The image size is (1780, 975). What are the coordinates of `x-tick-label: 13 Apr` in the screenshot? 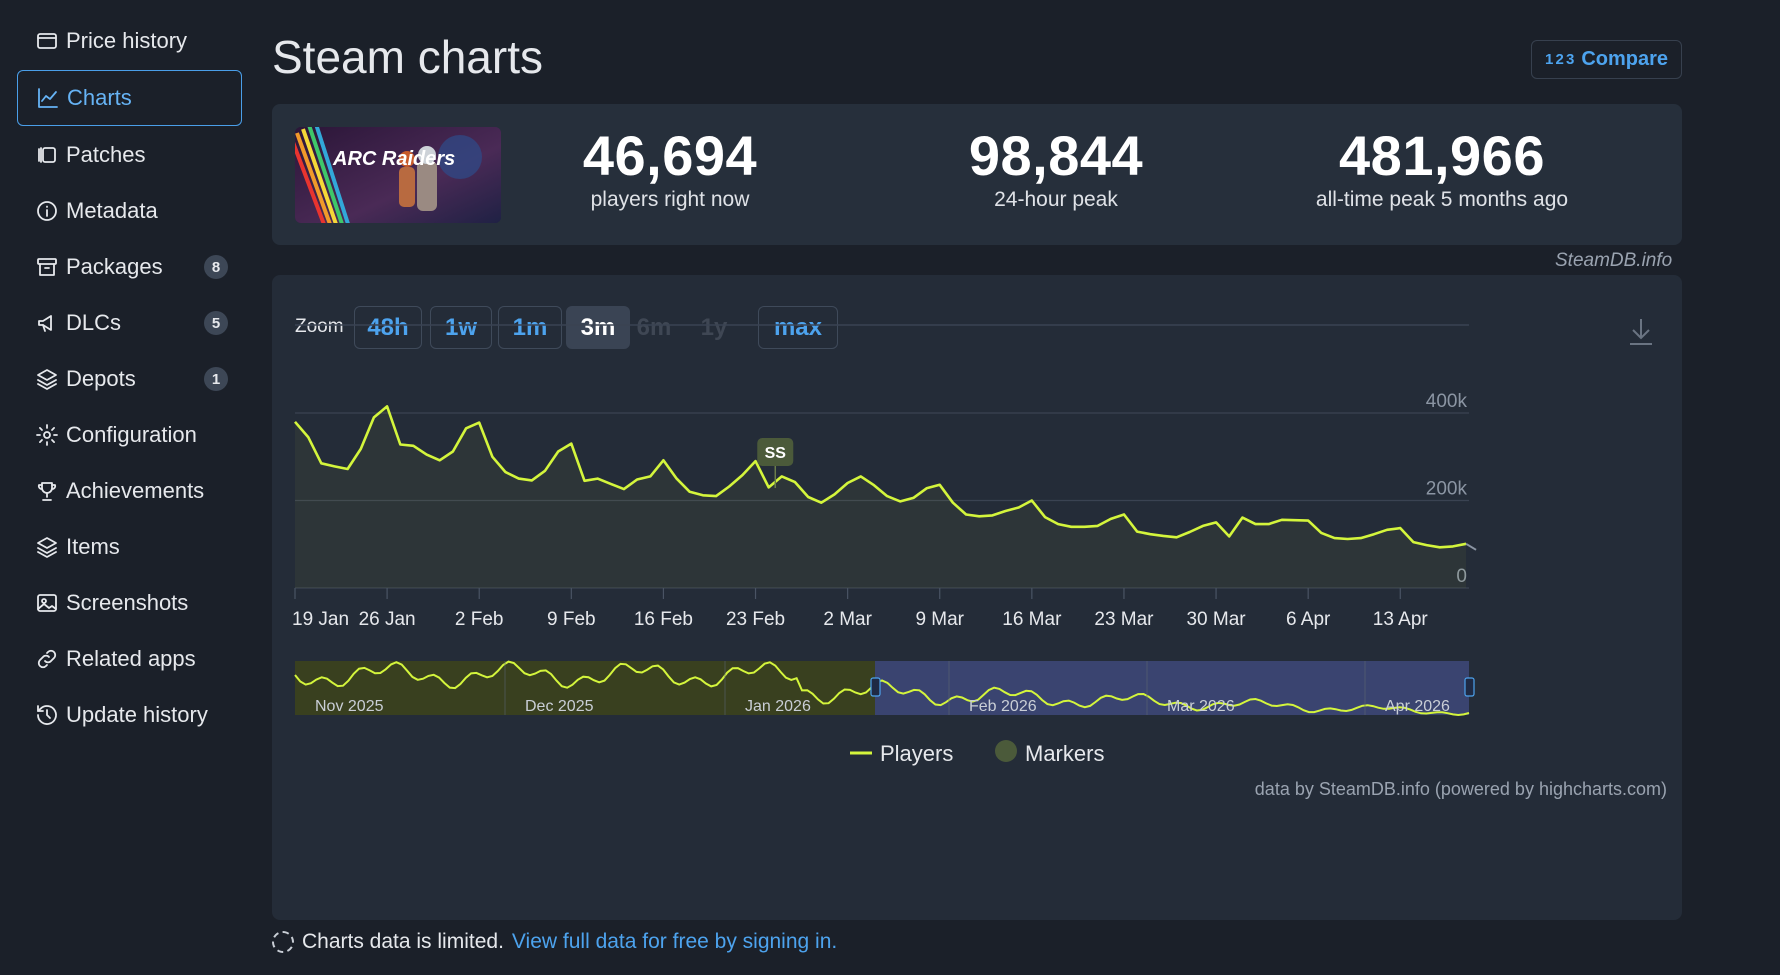 It's located at (1401, 619).